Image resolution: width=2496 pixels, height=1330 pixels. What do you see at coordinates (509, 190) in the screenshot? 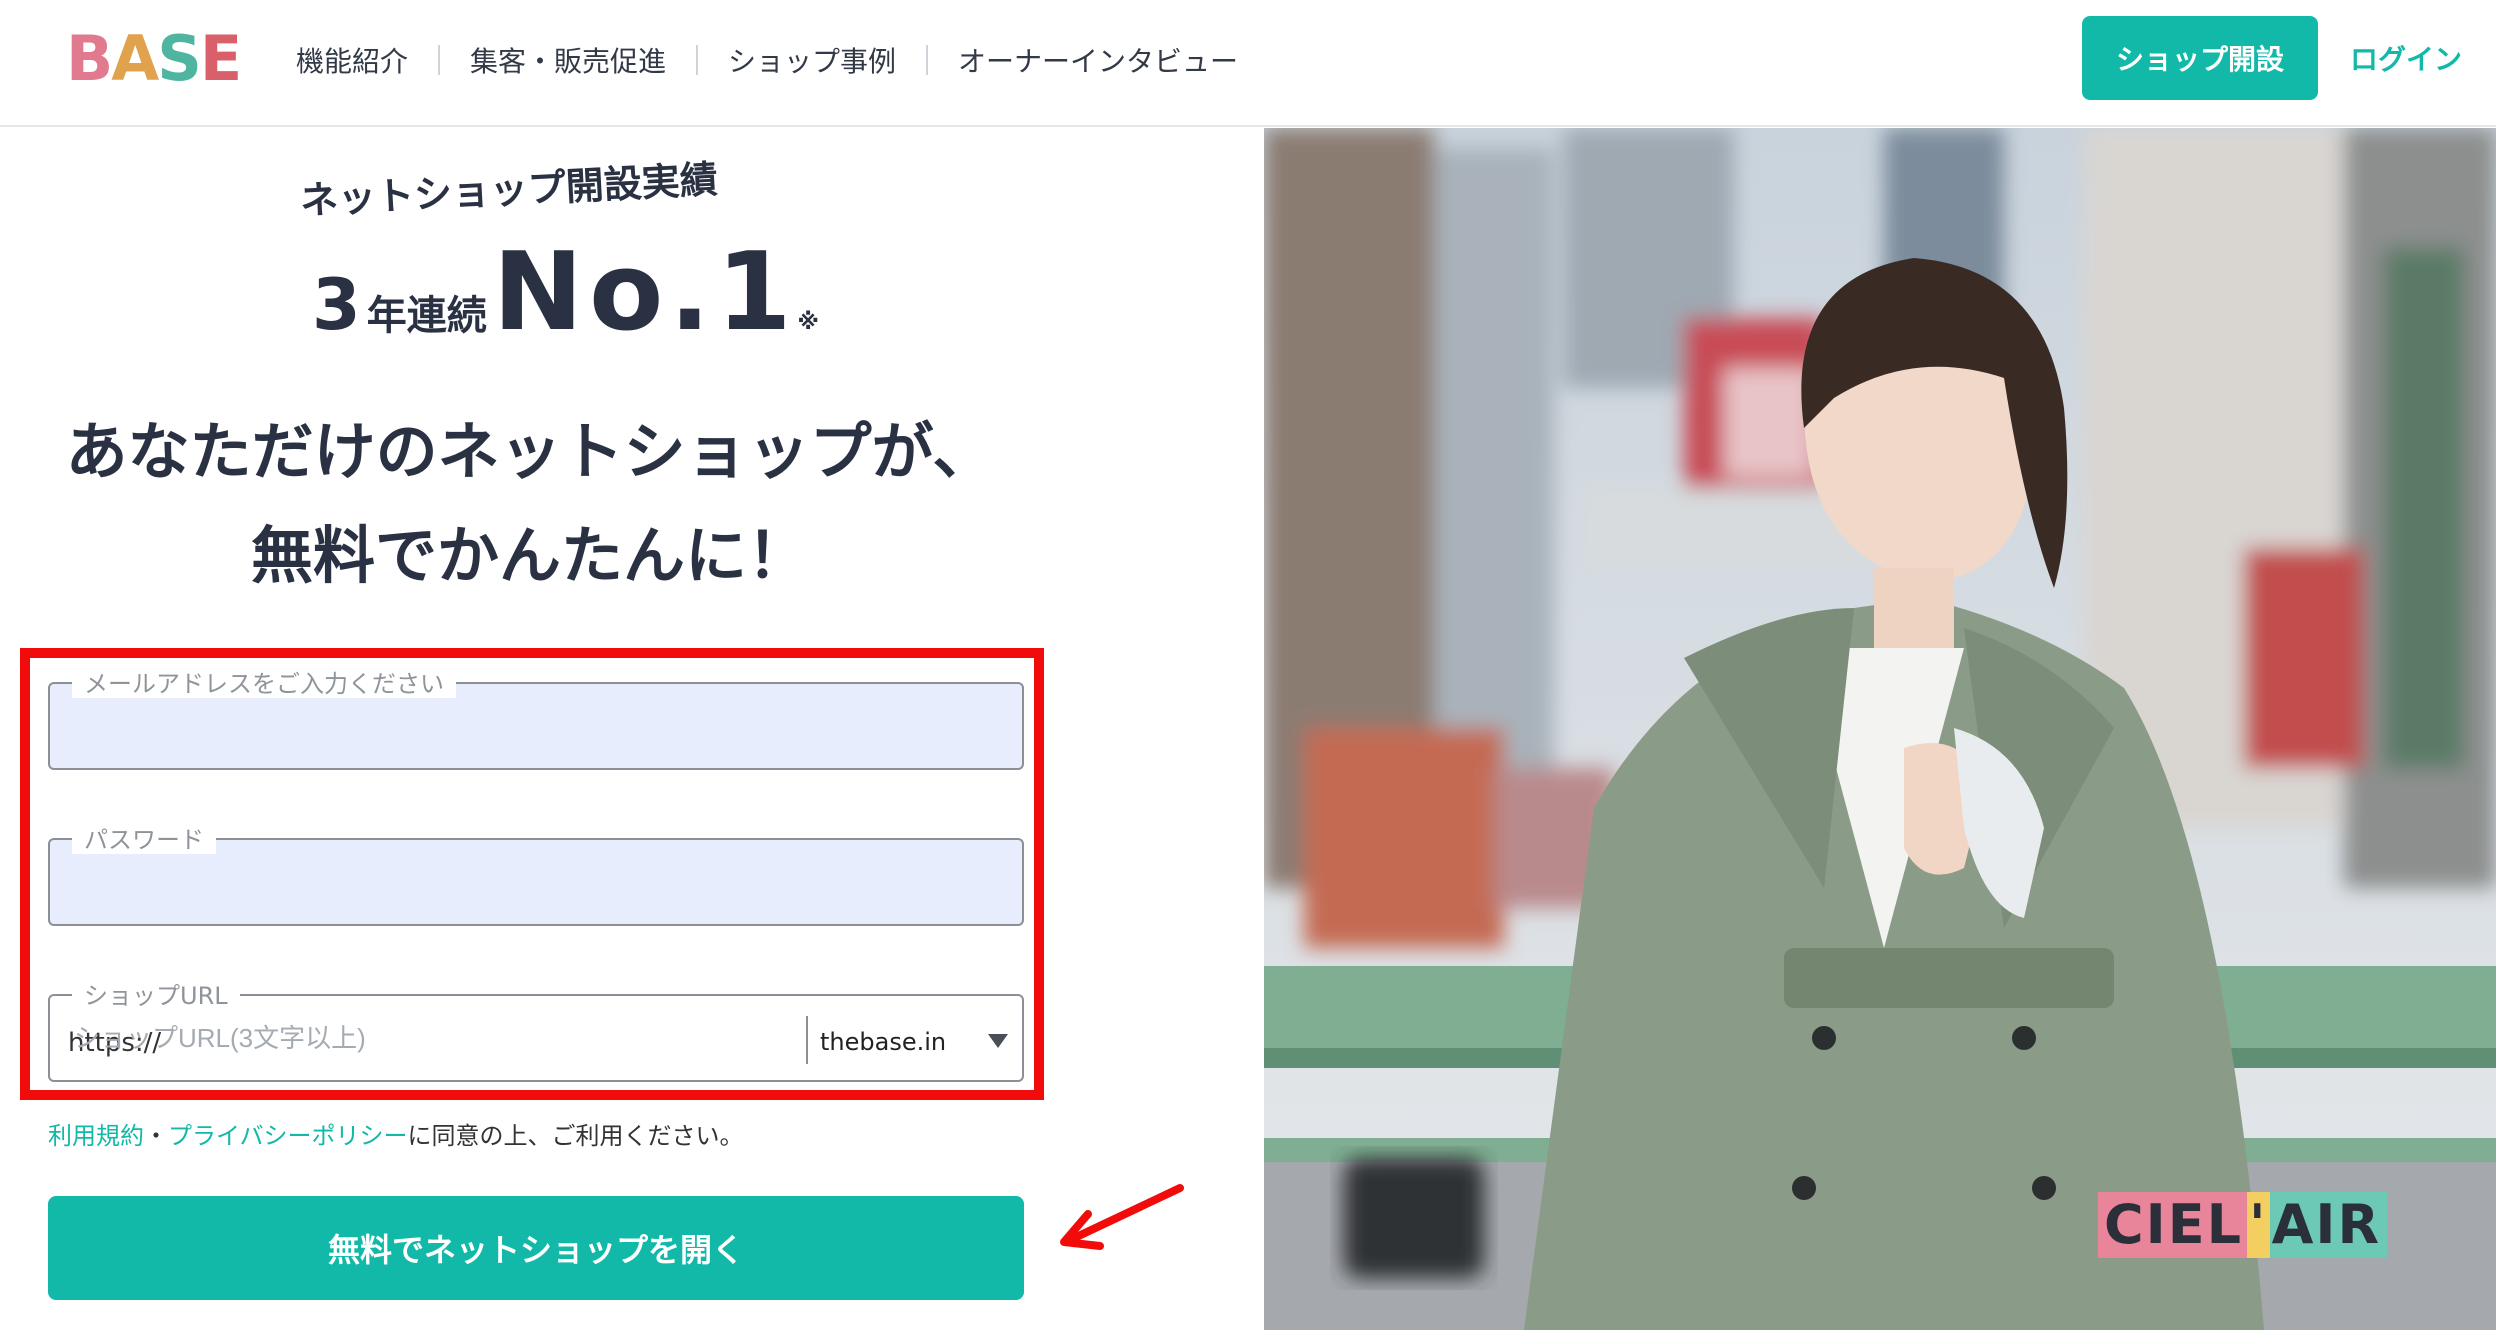
I see `achievement-title: ネットショップ開設実績` at bounding box center [509, 190].